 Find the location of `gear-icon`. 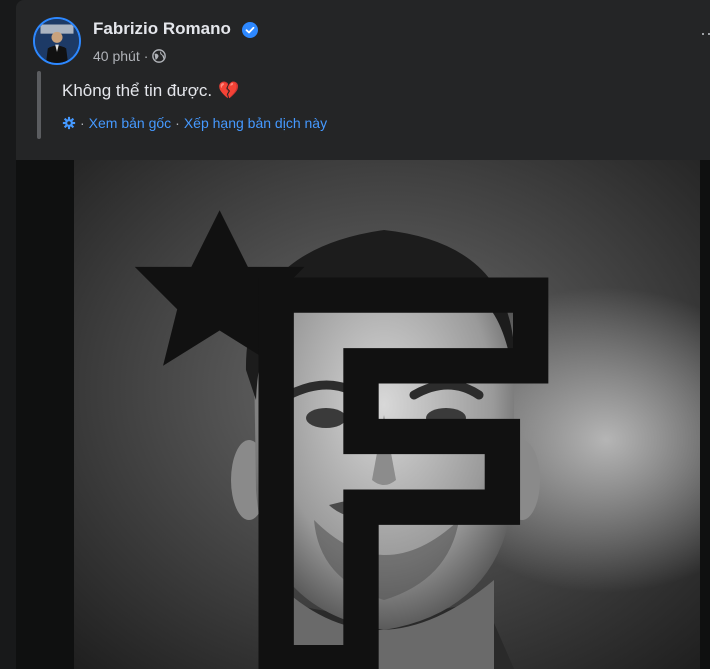

gear-icon is located at coordinates (69, 123).